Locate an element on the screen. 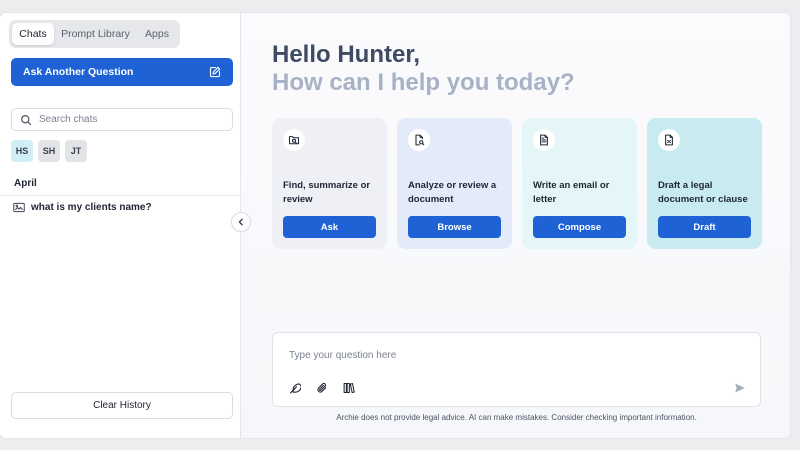 The height and width of the screenshot is (450, 800). greeting-title: Hello Hunter, is located at coordinates (346, 54).